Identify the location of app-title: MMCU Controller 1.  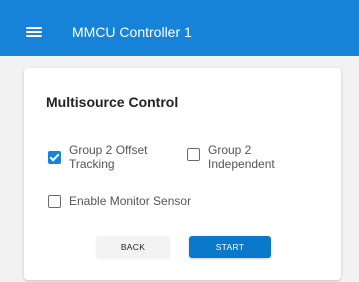
(132, 32).